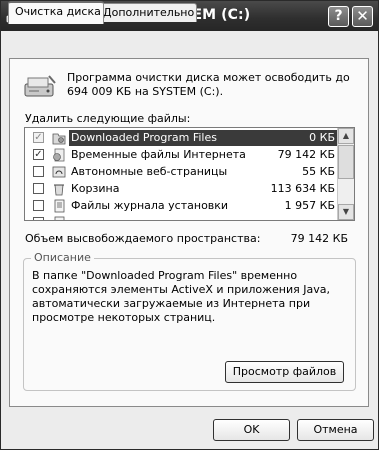 This screenshot has width=379, height=450. Describe the element at coordinates (59, 155) in the screenshot. I see `internet-files-icon` at that location.